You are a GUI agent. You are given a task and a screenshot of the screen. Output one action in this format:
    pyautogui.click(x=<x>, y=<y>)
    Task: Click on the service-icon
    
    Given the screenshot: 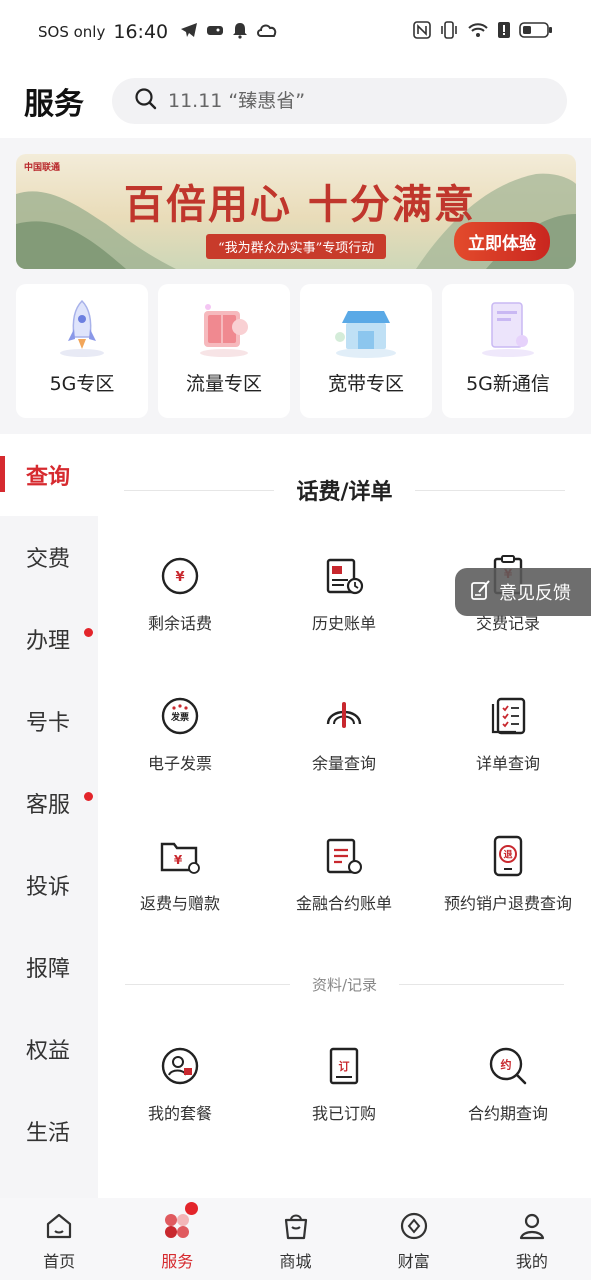 What is the action you would take?
    pyautogui.click(x=177, y=1226)
    